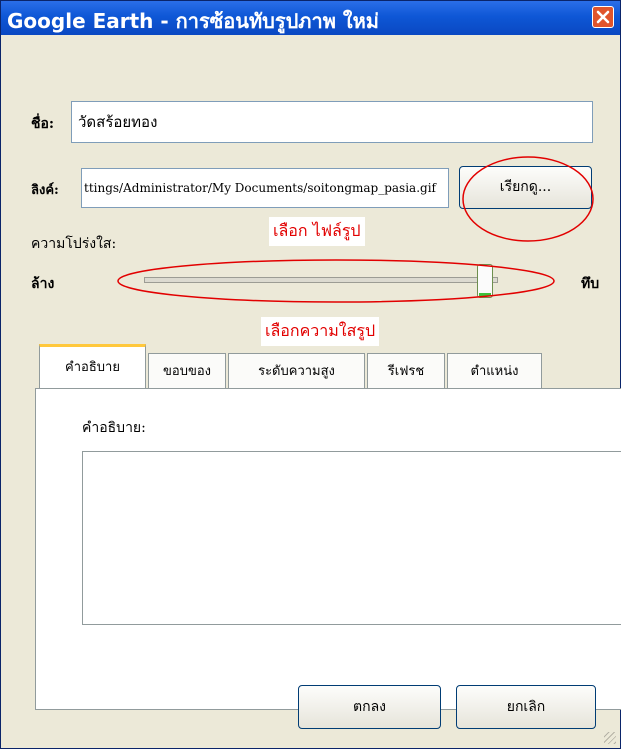 This screenshot has height=750, width=621. I want to click on select-opacity-annotation: เลือกความใสรูป, so click(320, 331).